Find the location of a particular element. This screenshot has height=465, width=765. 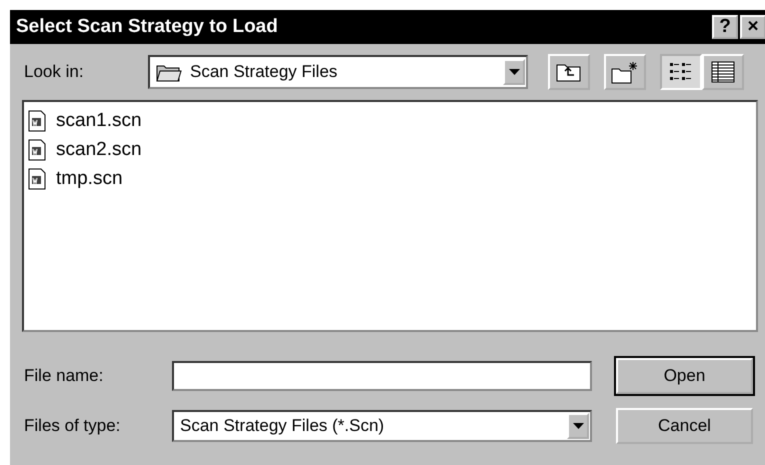

details-view-icon is located at coordinates (723, 72).